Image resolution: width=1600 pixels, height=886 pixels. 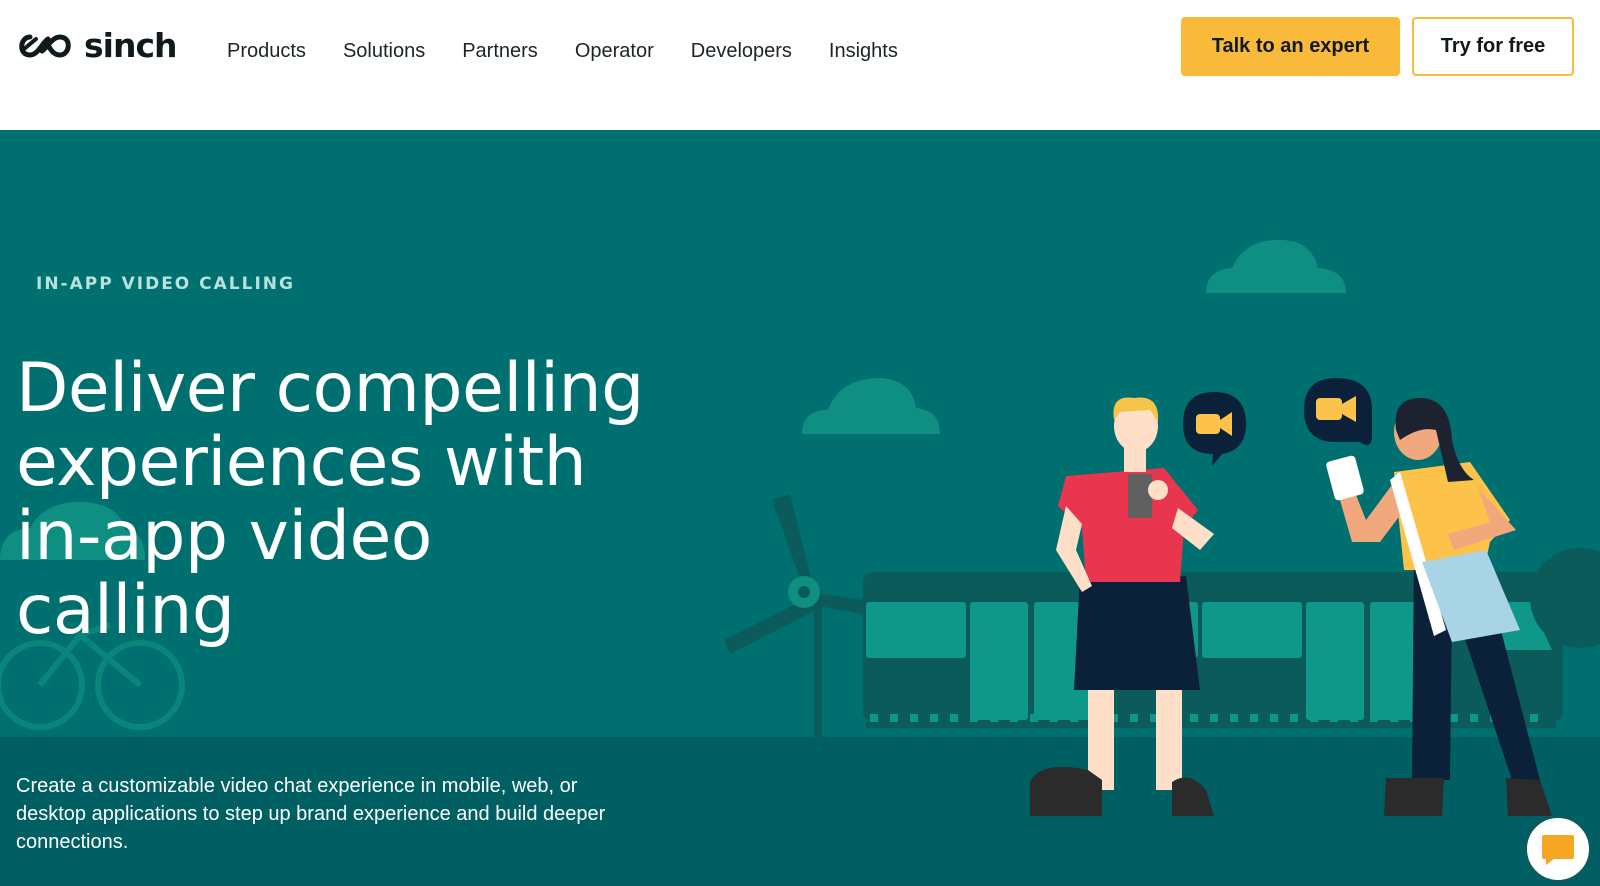 What do you see at coordinates (500, 51) in the screenshot?
I see `nav-partners: Partners` at bounding box center [500, 51].